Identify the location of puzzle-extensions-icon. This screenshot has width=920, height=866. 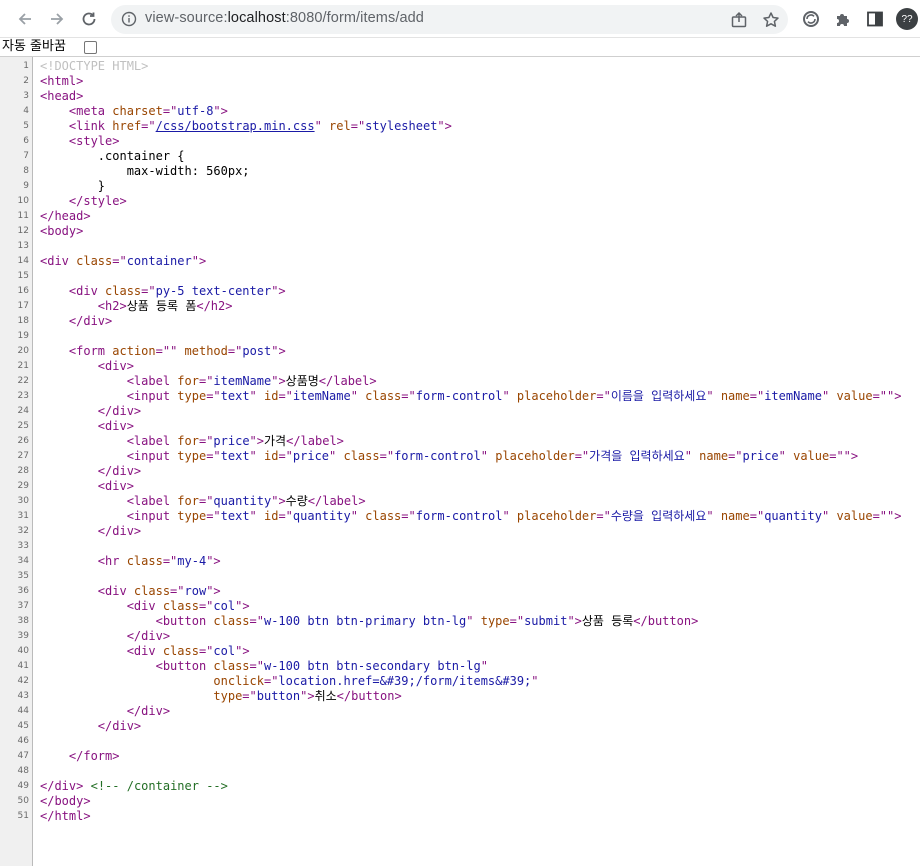
(843, 19).